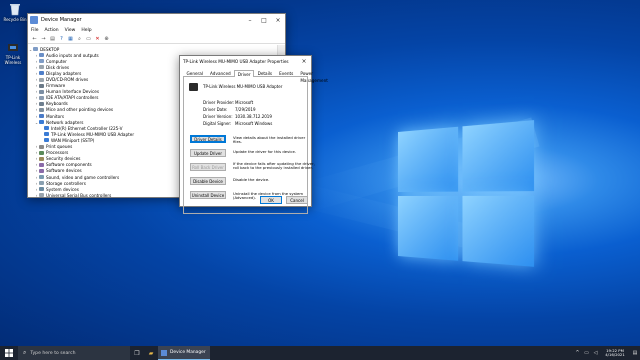  I want to click on taskbar-app-label: Device Manager, so click(188, 352).